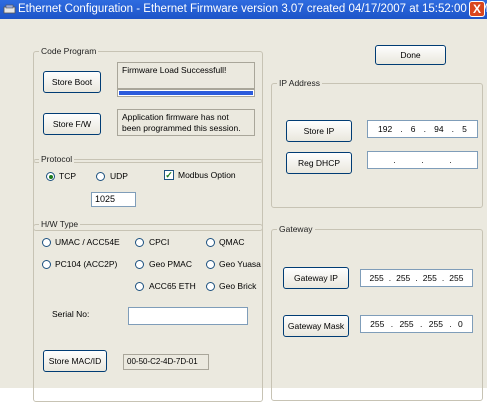  I want to click on port-input: 1025, so click(113, 199).